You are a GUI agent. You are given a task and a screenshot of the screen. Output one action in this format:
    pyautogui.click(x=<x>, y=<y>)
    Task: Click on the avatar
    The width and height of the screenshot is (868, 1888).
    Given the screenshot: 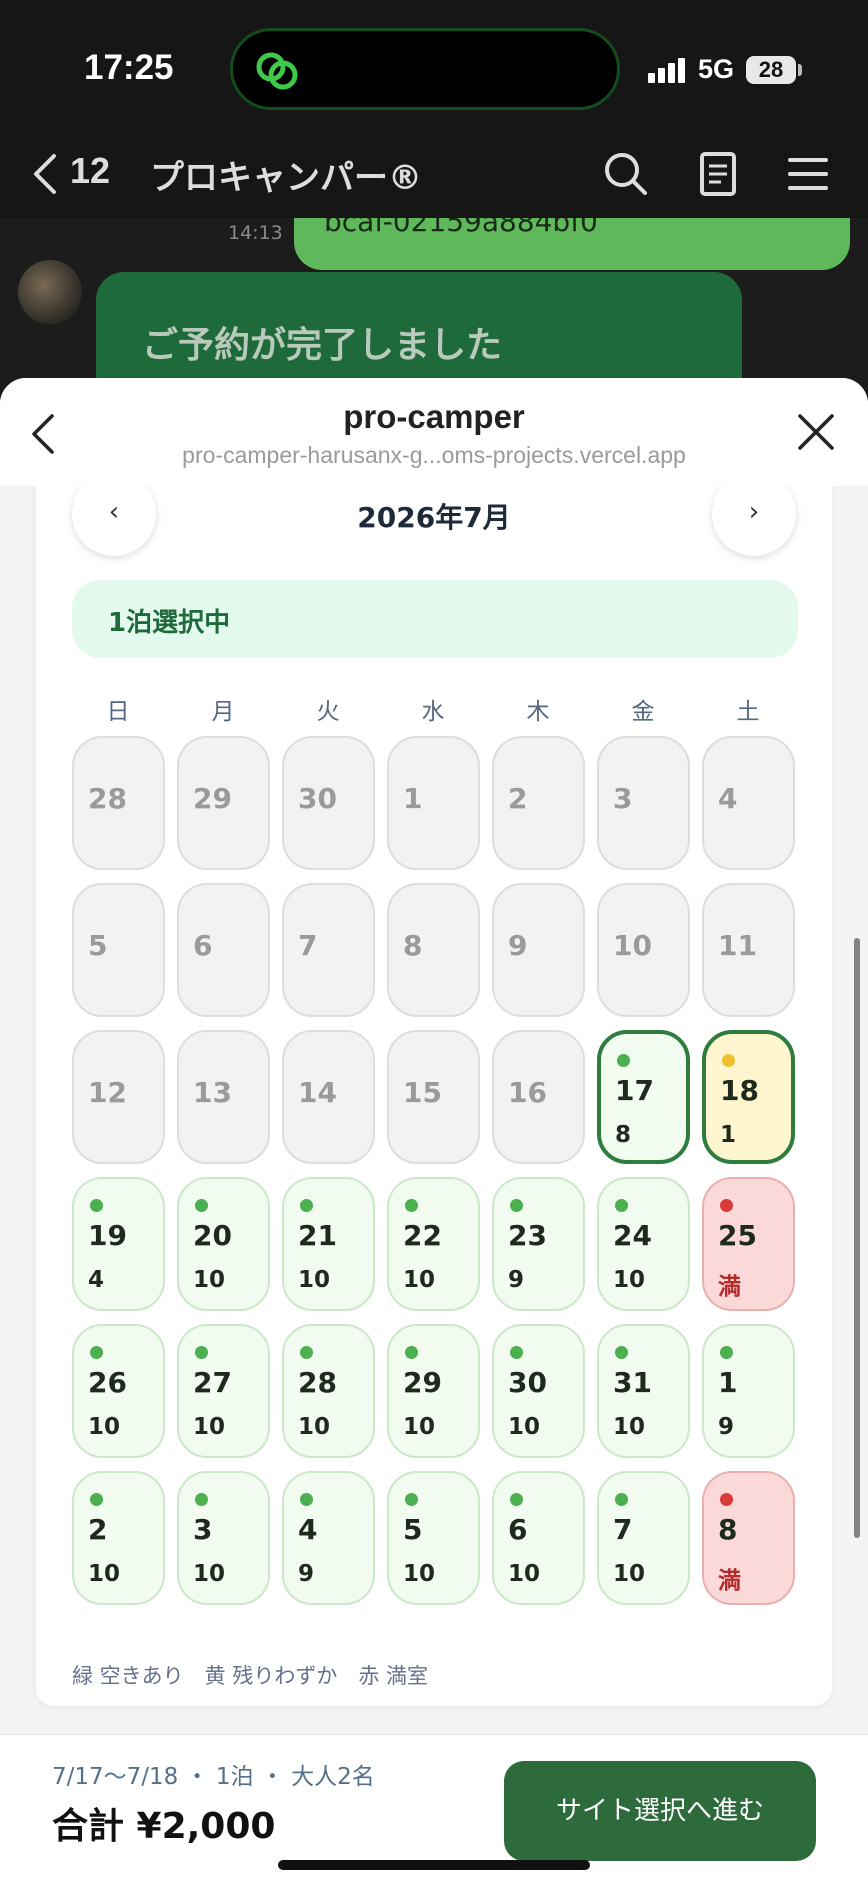 What is the action you would take?
    pyautogui.click(x=50, y=292)
    